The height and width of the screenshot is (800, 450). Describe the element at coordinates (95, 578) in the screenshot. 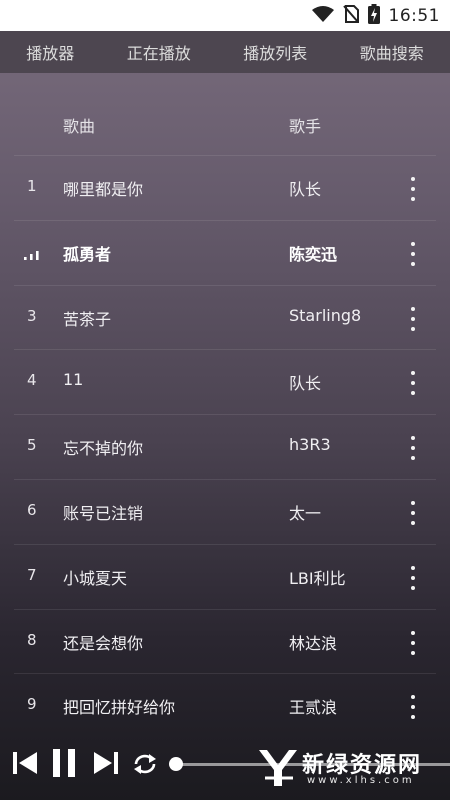

I see `song-title: 小城夏天` at that location.